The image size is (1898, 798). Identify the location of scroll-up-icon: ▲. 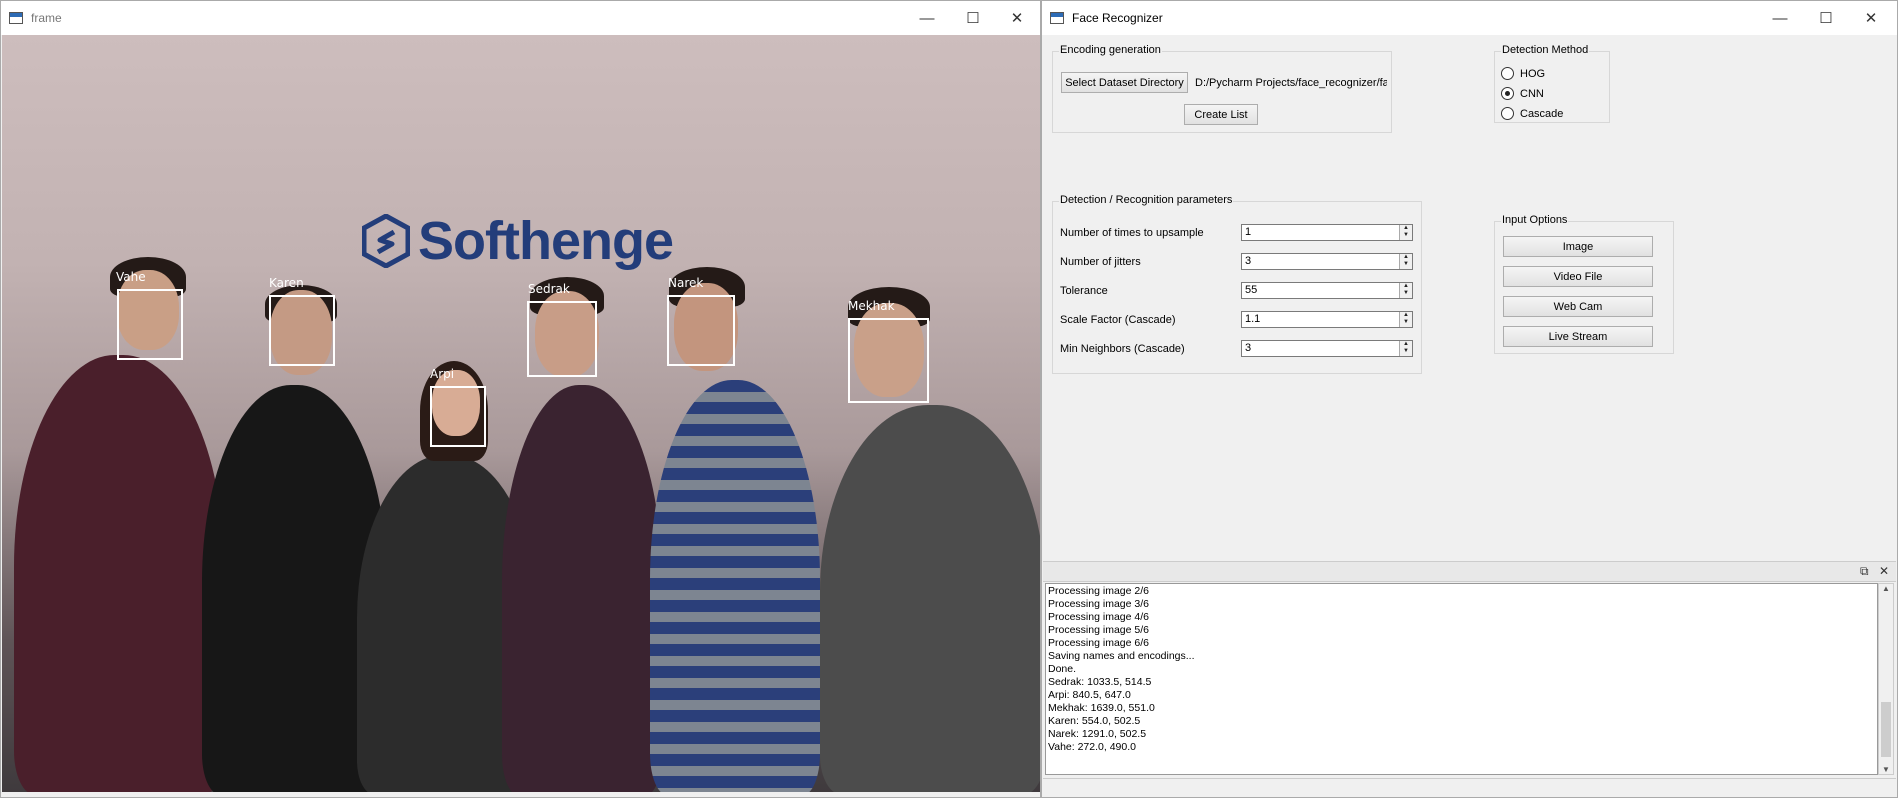
(1886, 588).